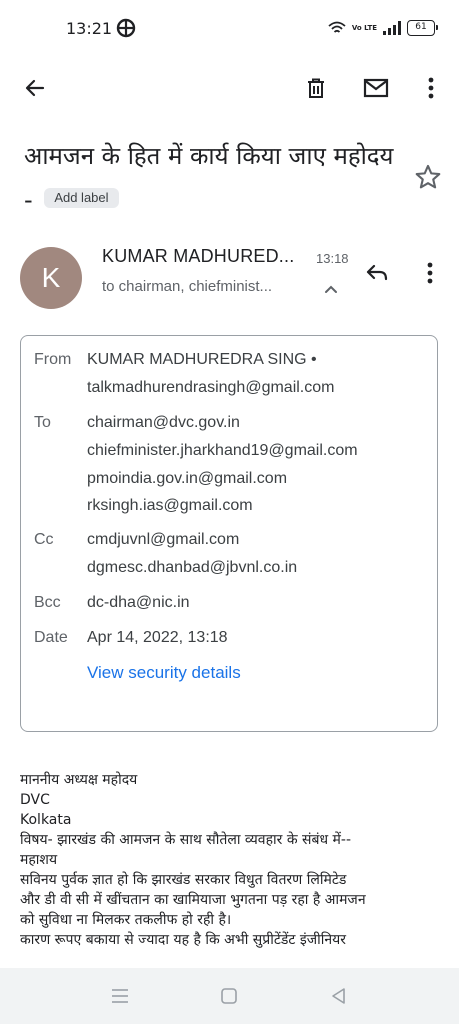 The image size is (459, 1024). I want to click on app-notification-icon, so click(126, 28).